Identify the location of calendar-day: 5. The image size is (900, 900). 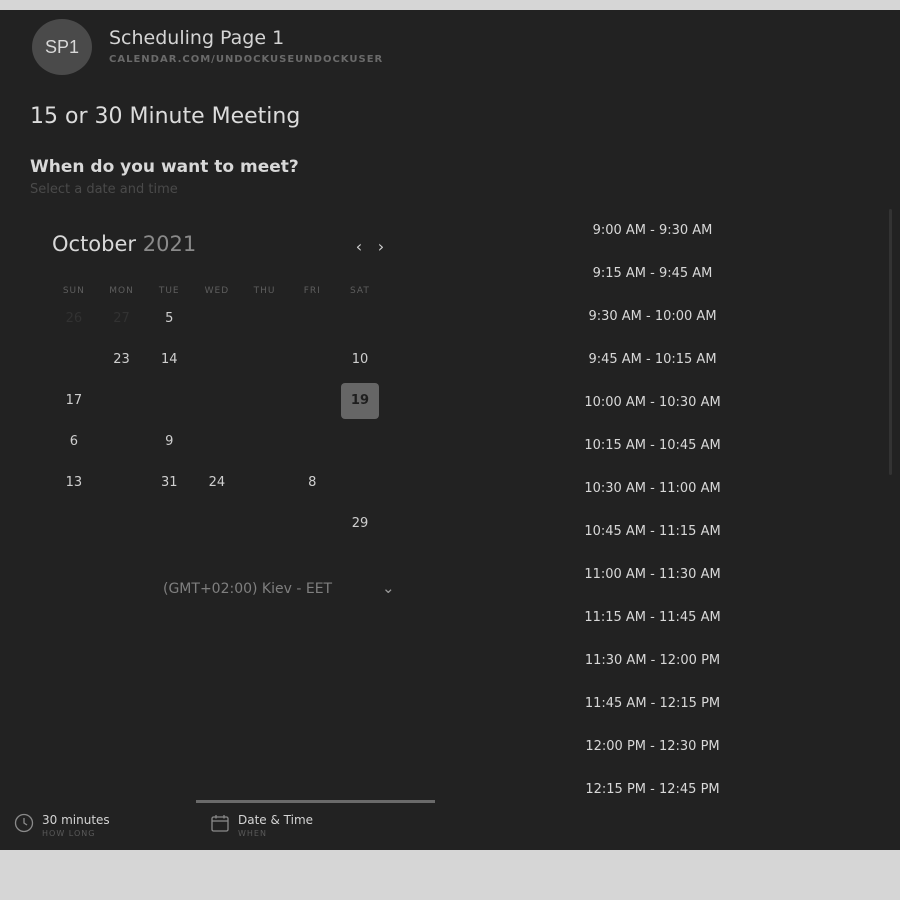
(169, 318).